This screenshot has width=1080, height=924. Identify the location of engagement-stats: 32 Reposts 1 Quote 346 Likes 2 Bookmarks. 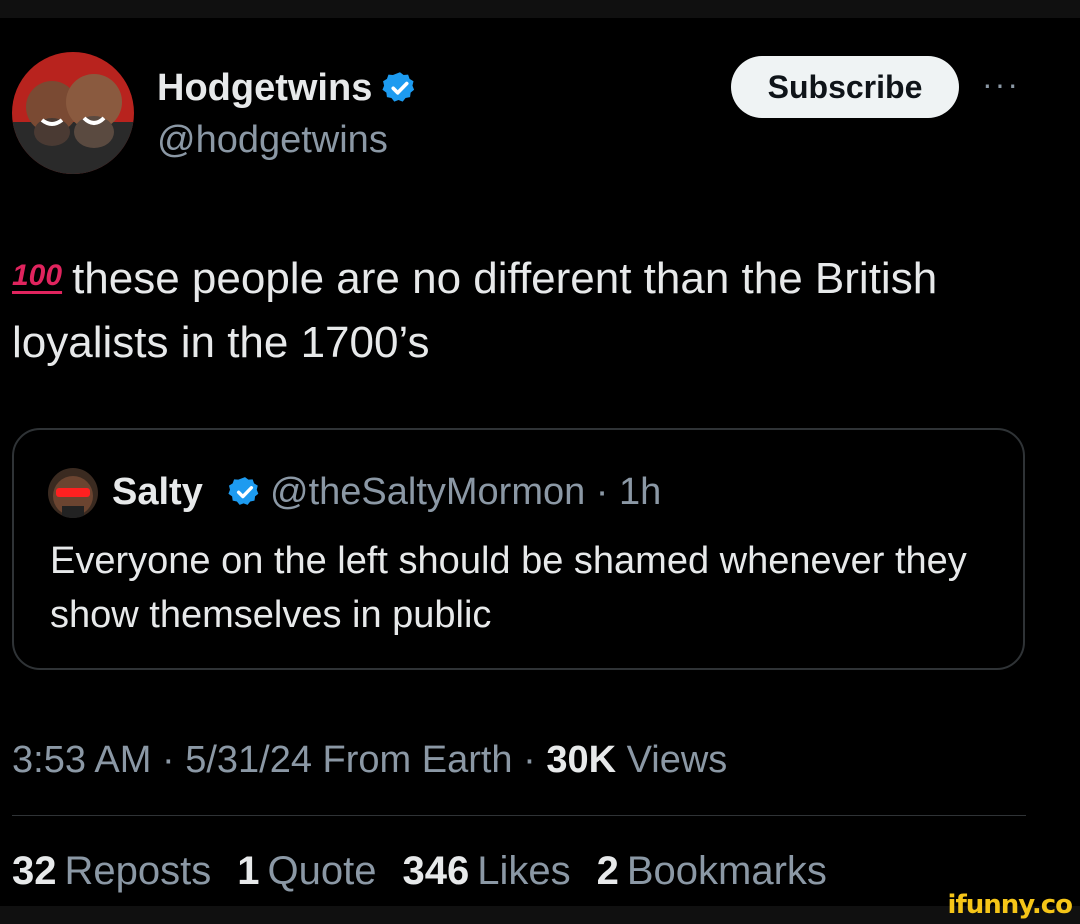
(419, 871).